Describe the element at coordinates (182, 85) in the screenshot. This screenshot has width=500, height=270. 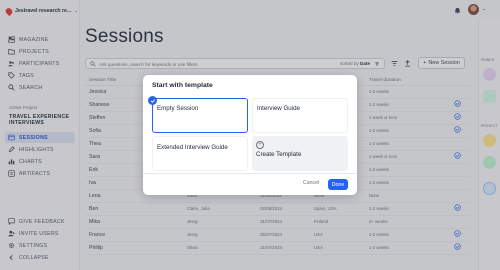
I see `modal-title: Start with template` at that location.